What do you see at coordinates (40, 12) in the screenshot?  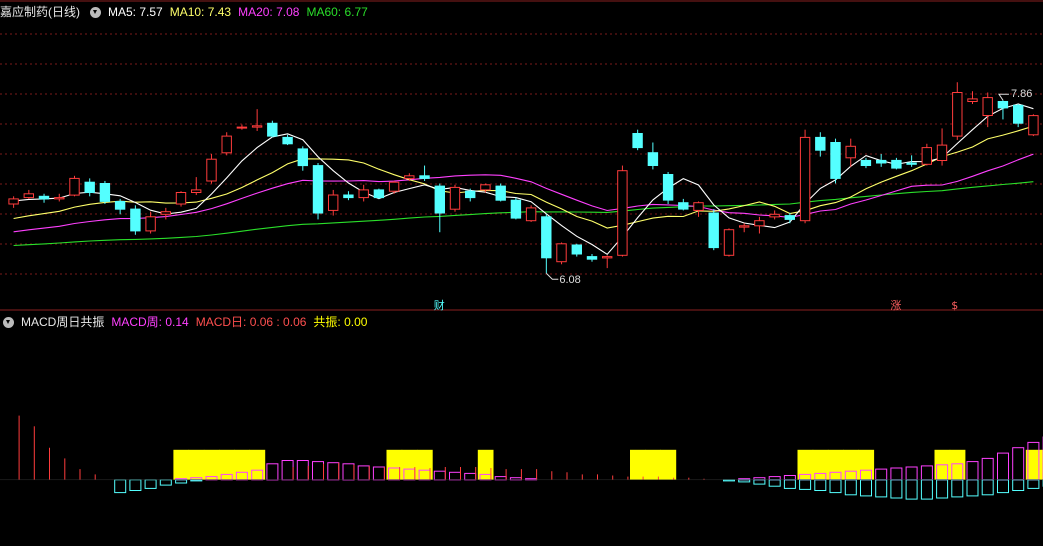 I see `stock-title: 嘉应制药(日线)` at bounding box center [40, 12].